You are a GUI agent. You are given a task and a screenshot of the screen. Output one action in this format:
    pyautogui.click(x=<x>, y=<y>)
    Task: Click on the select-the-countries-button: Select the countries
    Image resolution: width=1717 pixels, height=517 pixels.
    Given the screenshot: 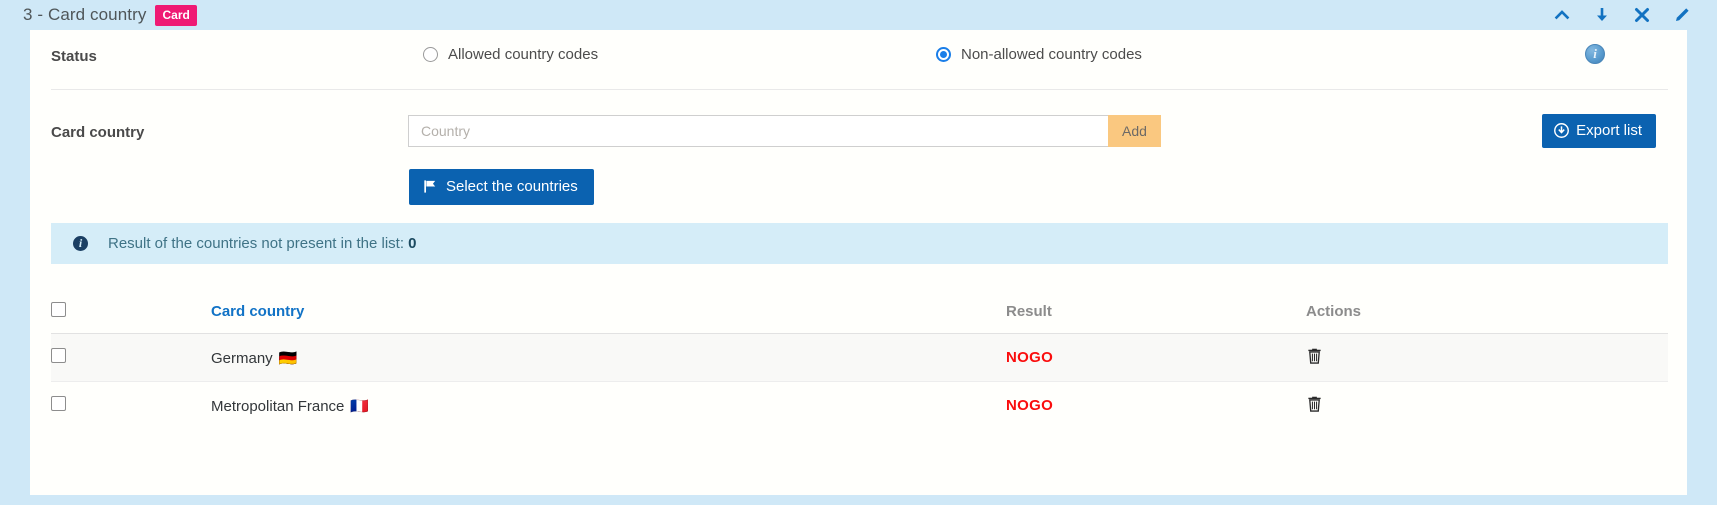 What is the action you would take?
    pyautogui.click(x=501, y=187)
    